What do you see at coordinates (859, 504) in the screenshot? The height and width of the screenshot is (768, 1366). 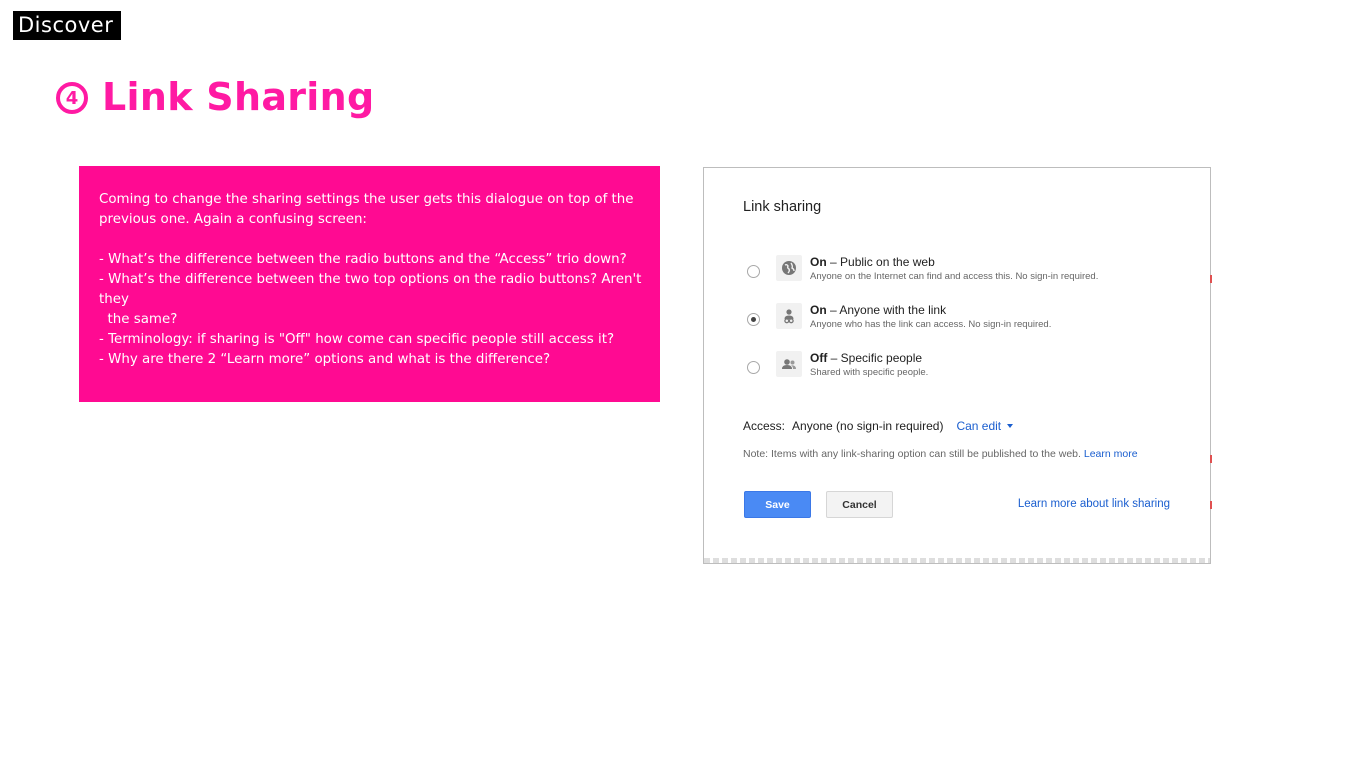 I see `cancel-button: Cancel` at bounding box center [859, 504].